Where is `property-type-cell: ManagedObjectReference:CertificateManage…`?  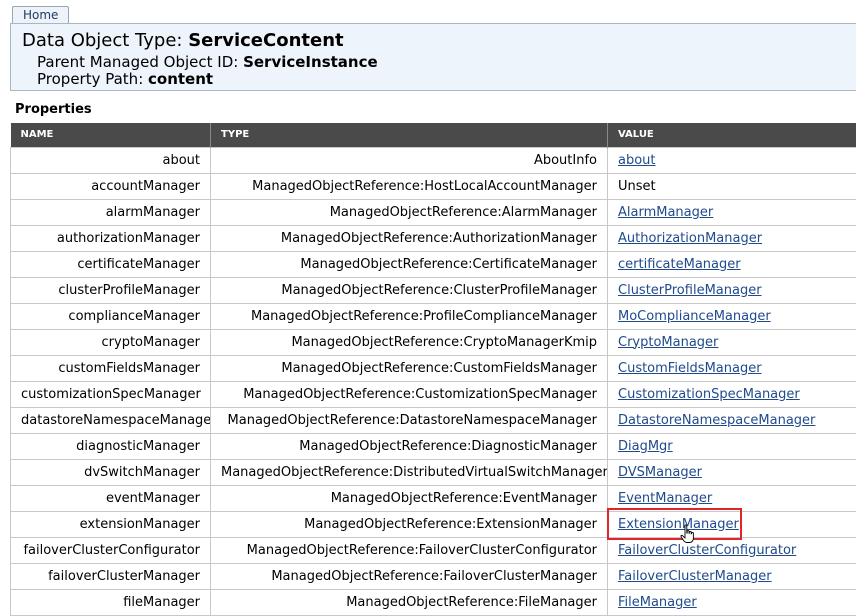
property-type-cell: ManagedObjectReference:CertificateManage… is located at coordinates (409, 264).